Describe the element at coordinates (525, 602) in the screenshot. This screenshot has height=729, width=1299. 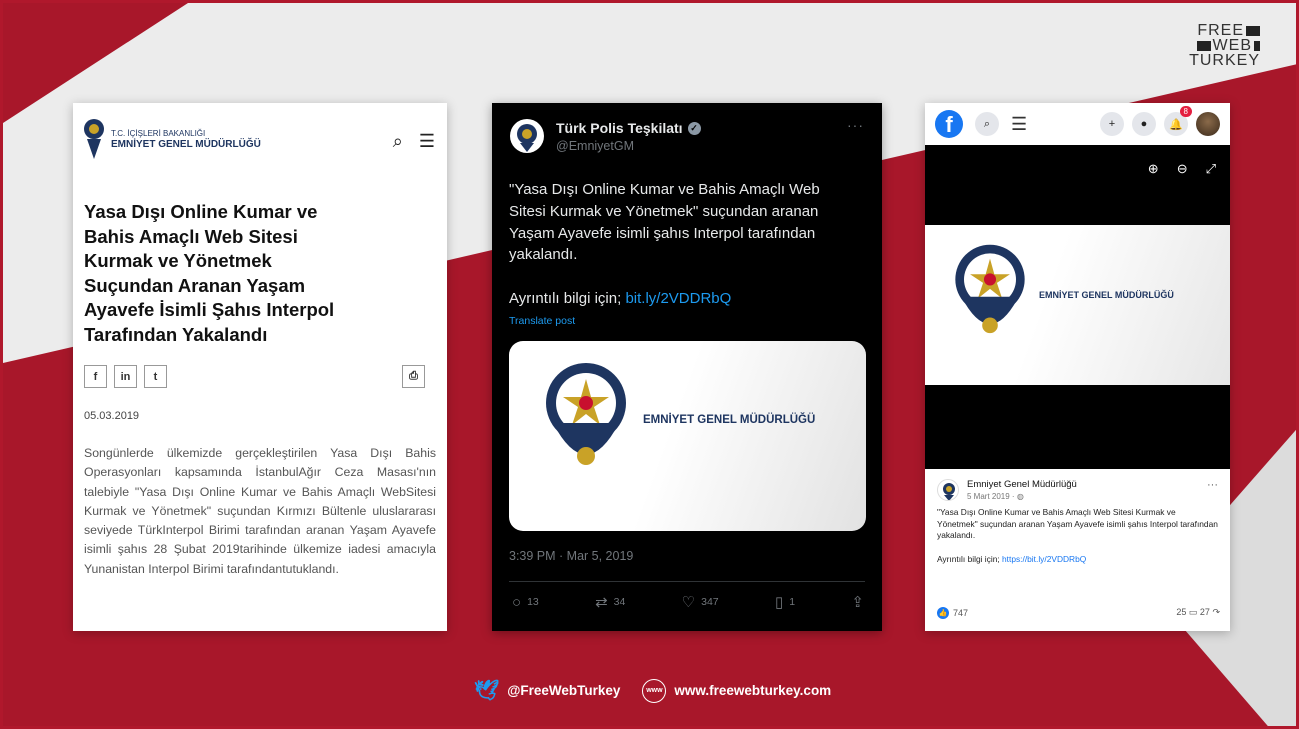
I see `reply-button: ○ 13` at that location.